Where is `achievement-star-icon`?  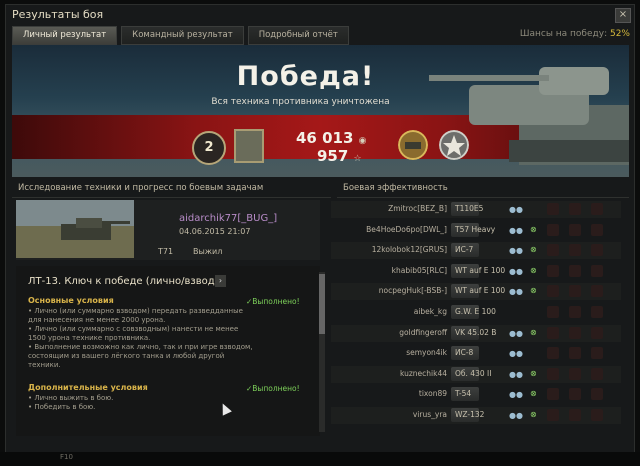
achievement-star-icon is located at coordinates (454, 145).